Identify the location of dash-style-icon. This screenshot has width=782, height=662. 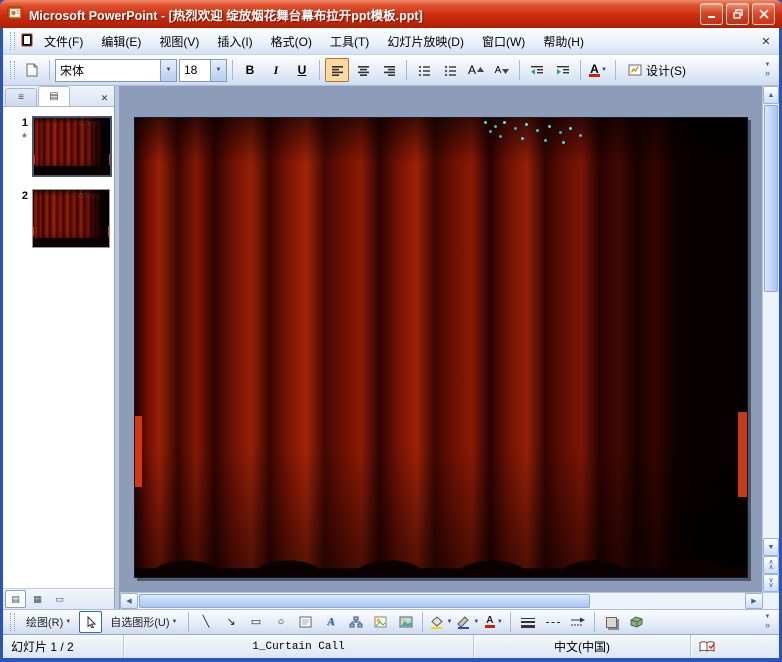
(552, 622).